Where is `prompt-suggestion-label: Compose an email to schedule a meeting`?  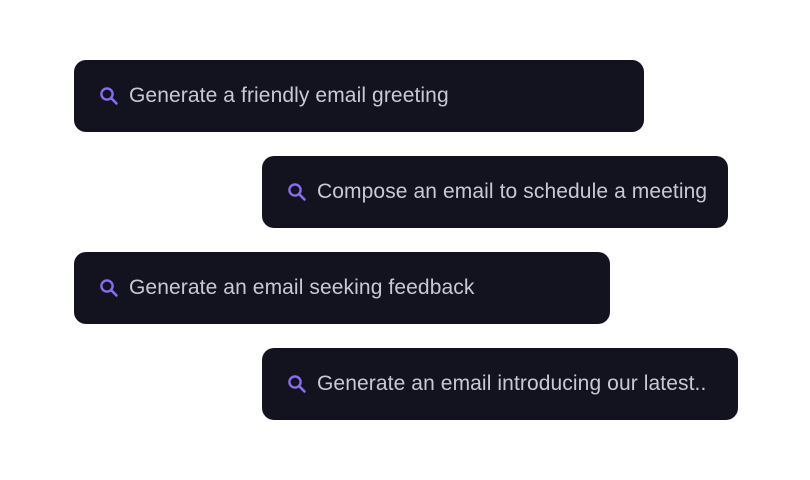
prompt-suggestion-label: Compose an email to schedule a meeting is located at coordinates (512, 191).